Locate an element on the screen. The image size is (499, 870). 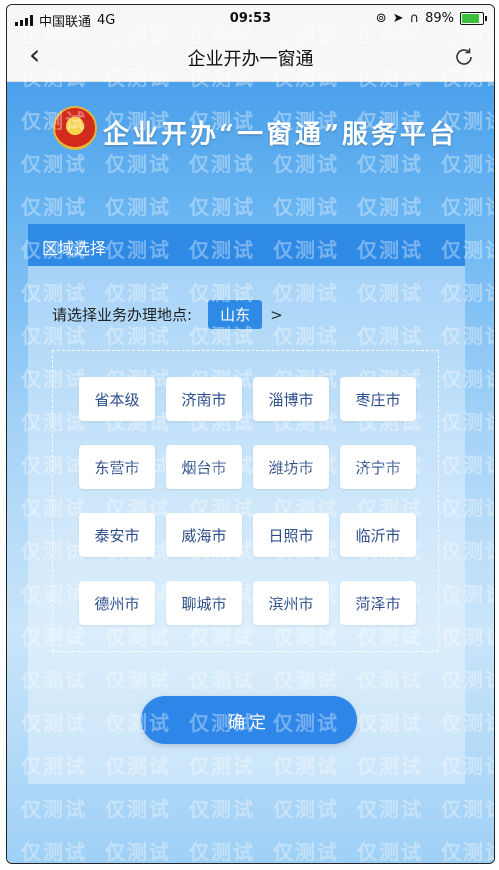
banner: 企业开办“一窗通”服务平台 is located at coordinates (250, 132).